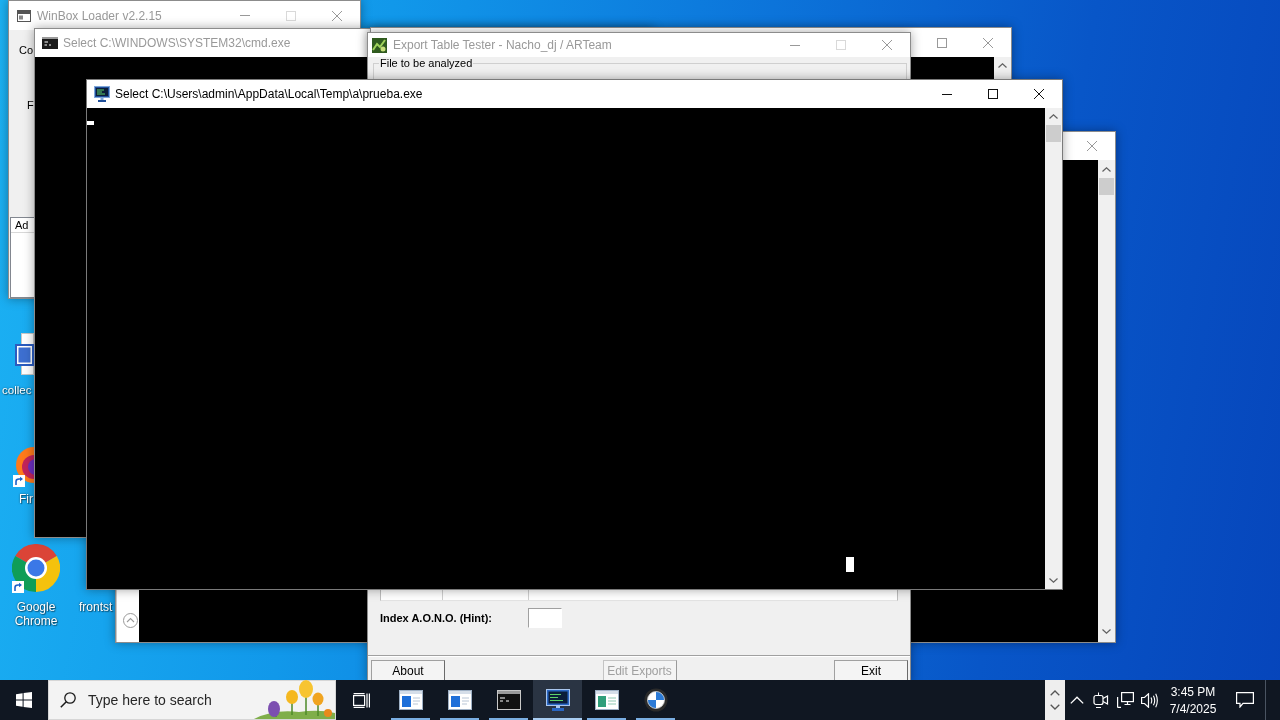  What do you see at coordinates (1125, 700) in the screenshot?
I see `network-icon` at bounding box center [1125, 700].